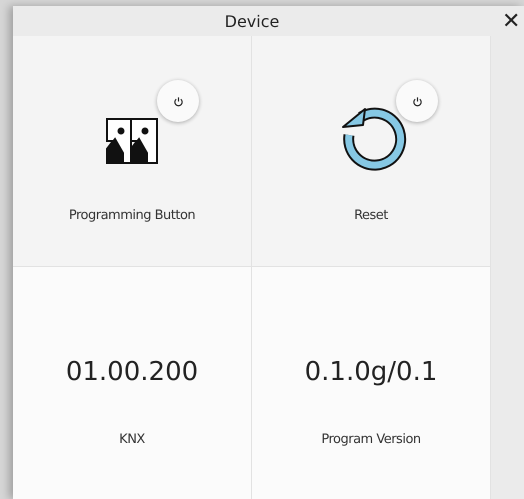  I want to click on tile-label: Program Version, so click(371, 439).